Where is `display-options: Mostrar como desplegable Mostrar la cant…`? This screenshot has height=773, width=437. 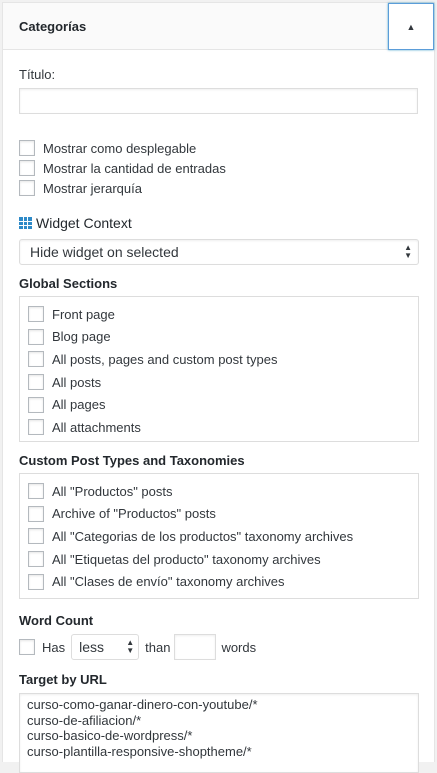
display-options: Mostrar como desplegable Mostrar la cant… is located at coordinates (220, 168).